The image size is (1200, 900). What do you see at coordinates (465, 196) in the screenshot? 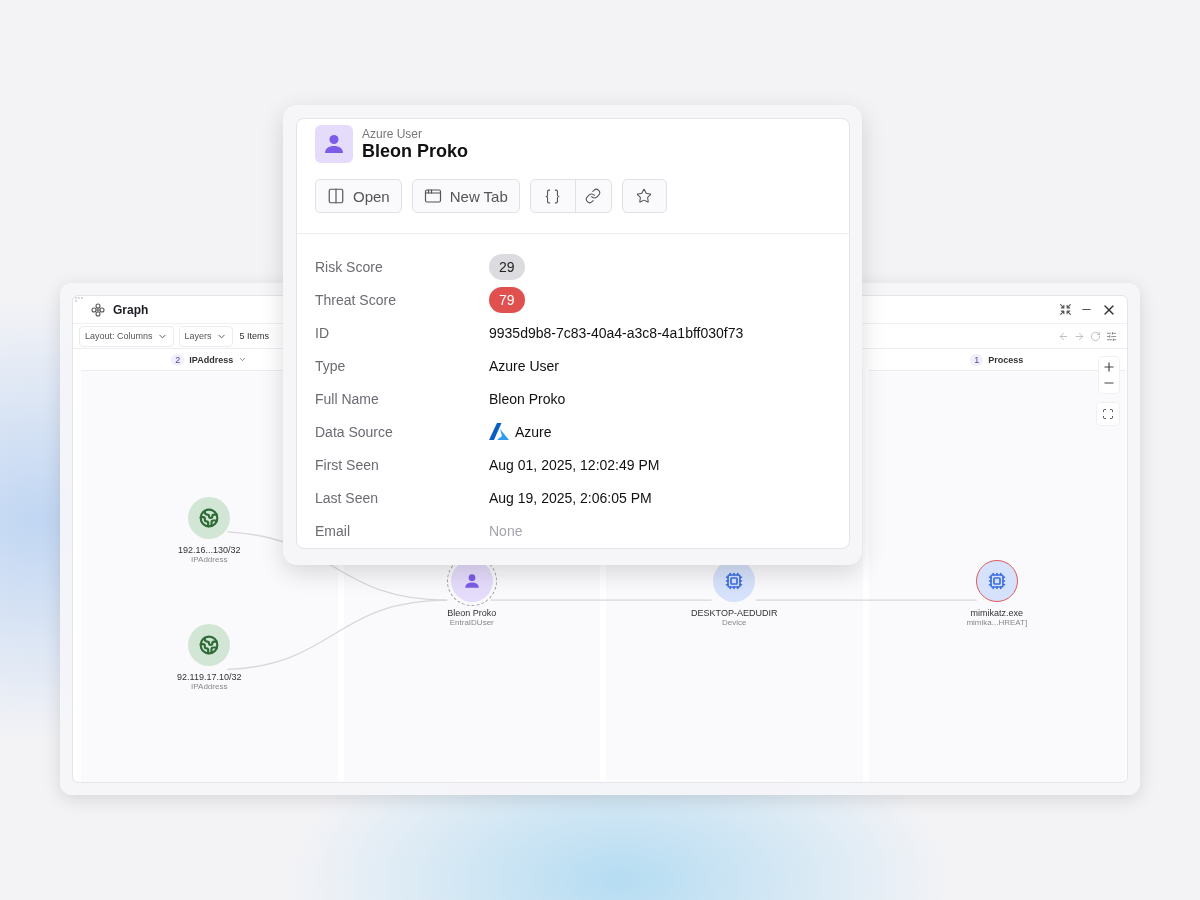
I see `new-tab-button: New Tab` at bounding box center [465, 196].